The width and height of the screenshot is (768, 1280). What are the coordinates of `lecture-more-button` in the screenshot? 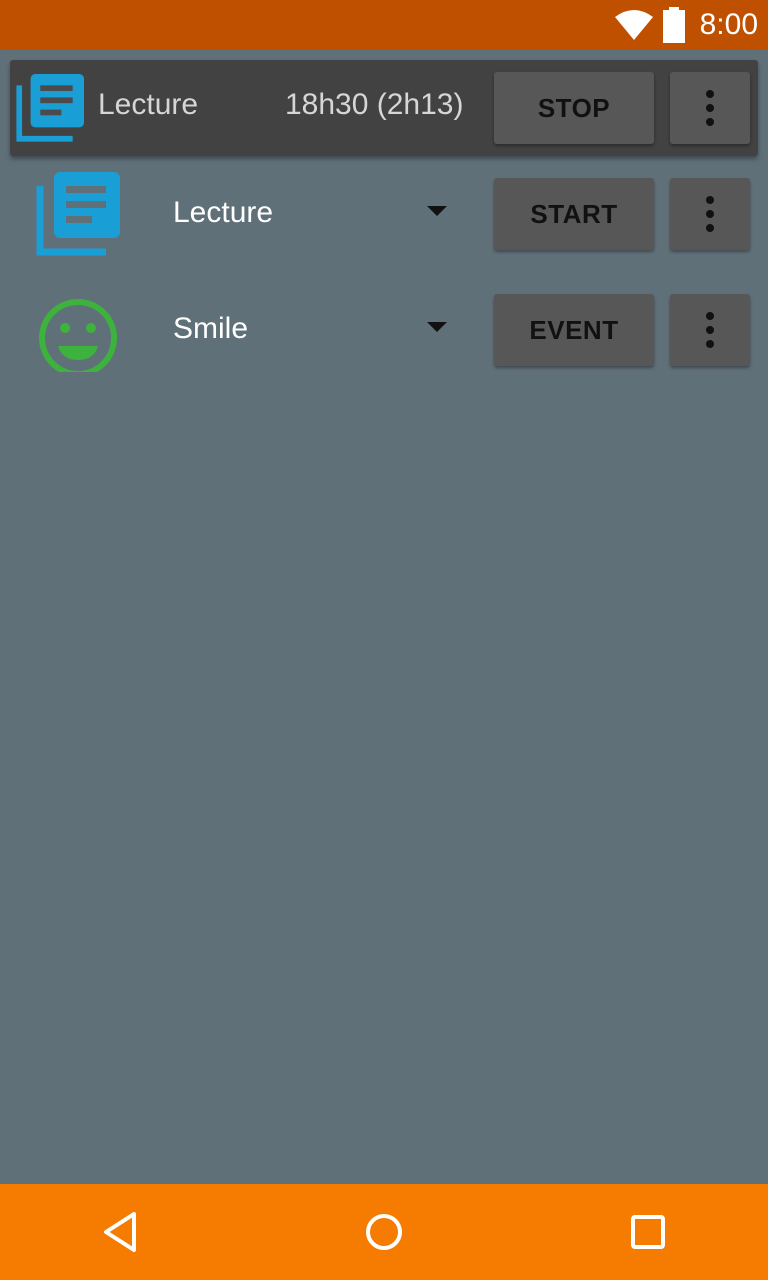 It's located at (710, 214).